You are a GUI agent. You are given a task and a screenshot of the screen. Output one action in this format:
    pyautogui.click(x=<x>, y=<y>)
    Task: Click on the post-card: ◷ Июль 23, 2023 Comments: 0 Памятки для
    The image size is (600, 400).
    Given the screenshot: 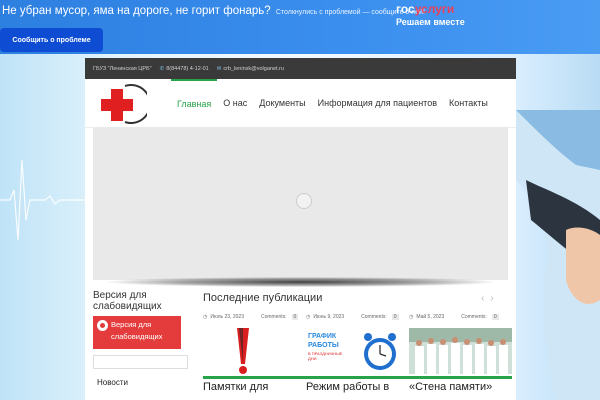 What is the action you would take?
    pyautogui.click(x=254, y=353)
    